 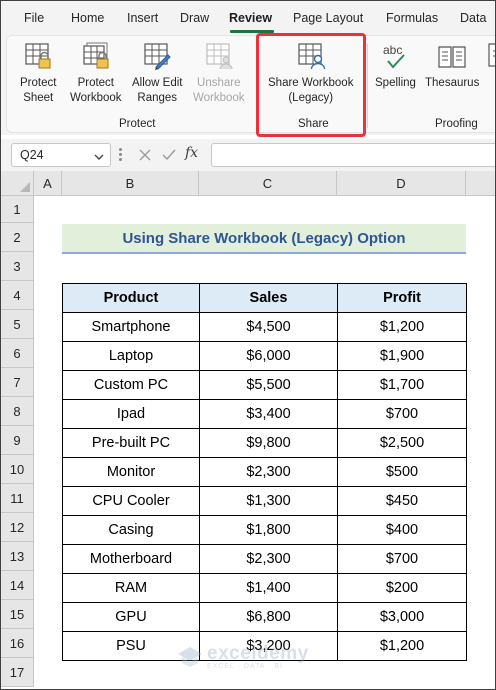 I want to click on formula-bar: Q24 fx, so click(x=248, y=155).